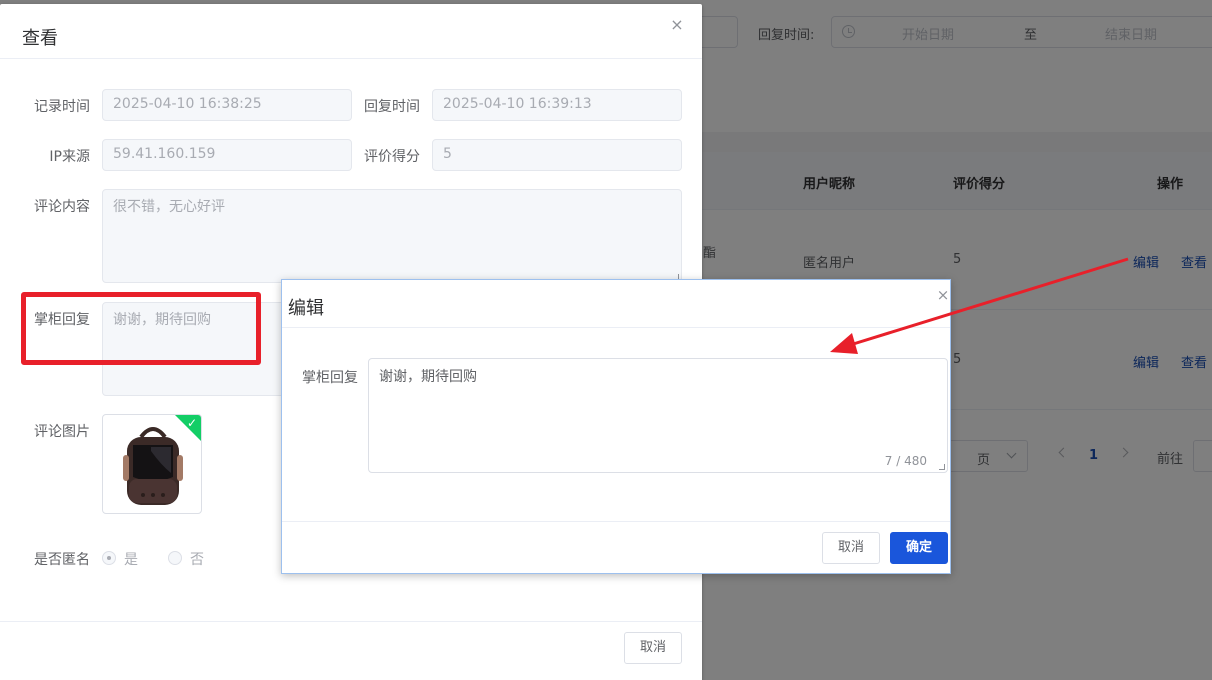  Describe the element at coordinates (227, 105) in the screenshot. I see `record-time-field: 2025-04-10 16:38:25` at that location.